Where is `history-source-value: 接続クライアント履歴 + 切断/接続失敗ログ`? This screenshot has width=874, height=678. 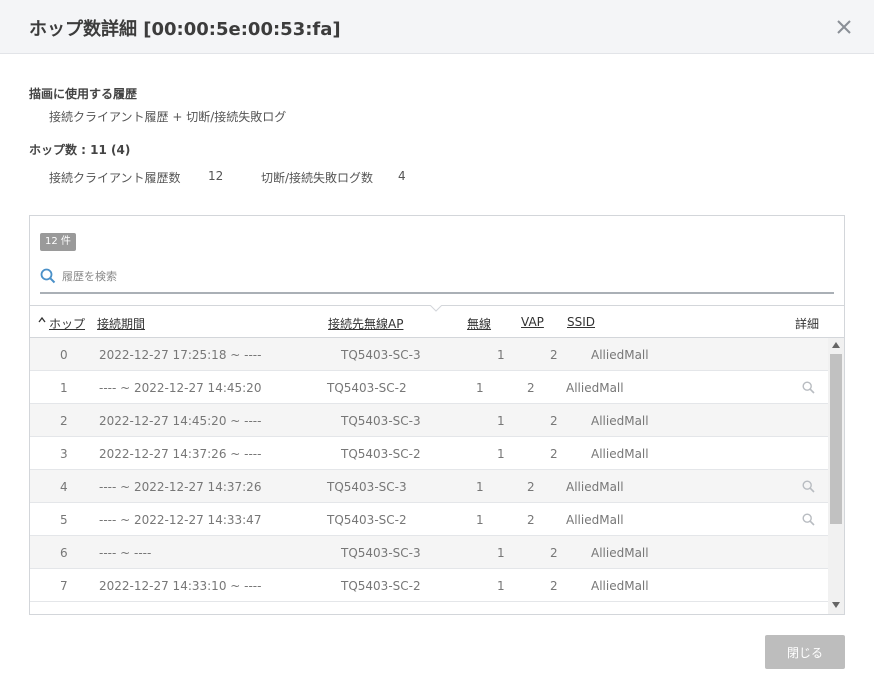 history-source-value: 接続クライアント履歴 + 切断/接続失敗ログ is located at coordinates (168, 117).